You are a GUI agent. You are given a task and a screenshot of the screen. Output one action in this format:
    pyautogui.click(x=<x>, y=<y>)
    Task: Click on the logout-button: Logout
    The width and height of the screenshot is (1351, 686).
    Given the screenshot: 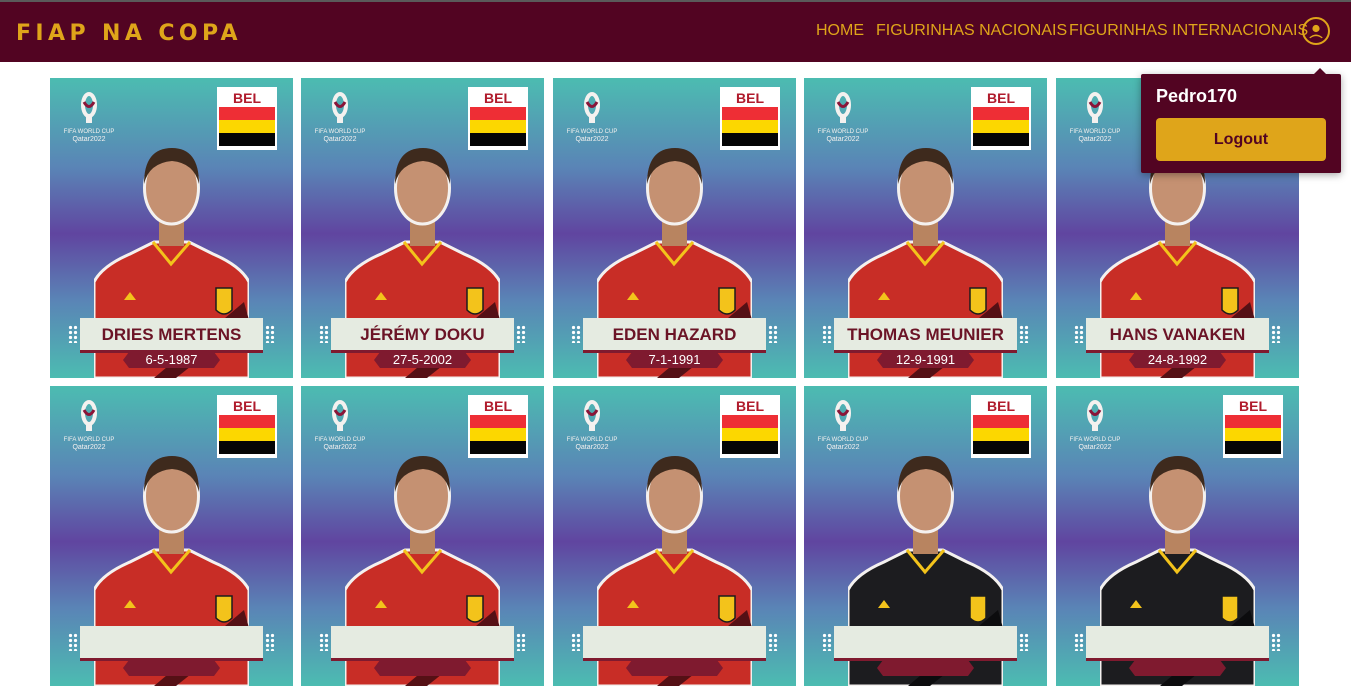 What is the action you would take?
    pyautogui.click(x=1241, y=139)
    